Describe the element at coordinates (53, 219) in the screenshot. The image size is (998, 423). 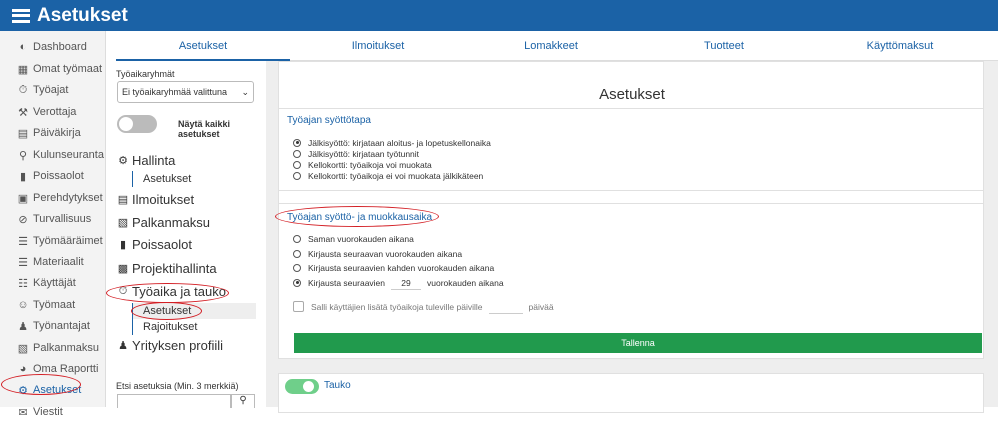
I see `sidebar-item-turvallisuus: ⊘ Turvallisuus` at that location.